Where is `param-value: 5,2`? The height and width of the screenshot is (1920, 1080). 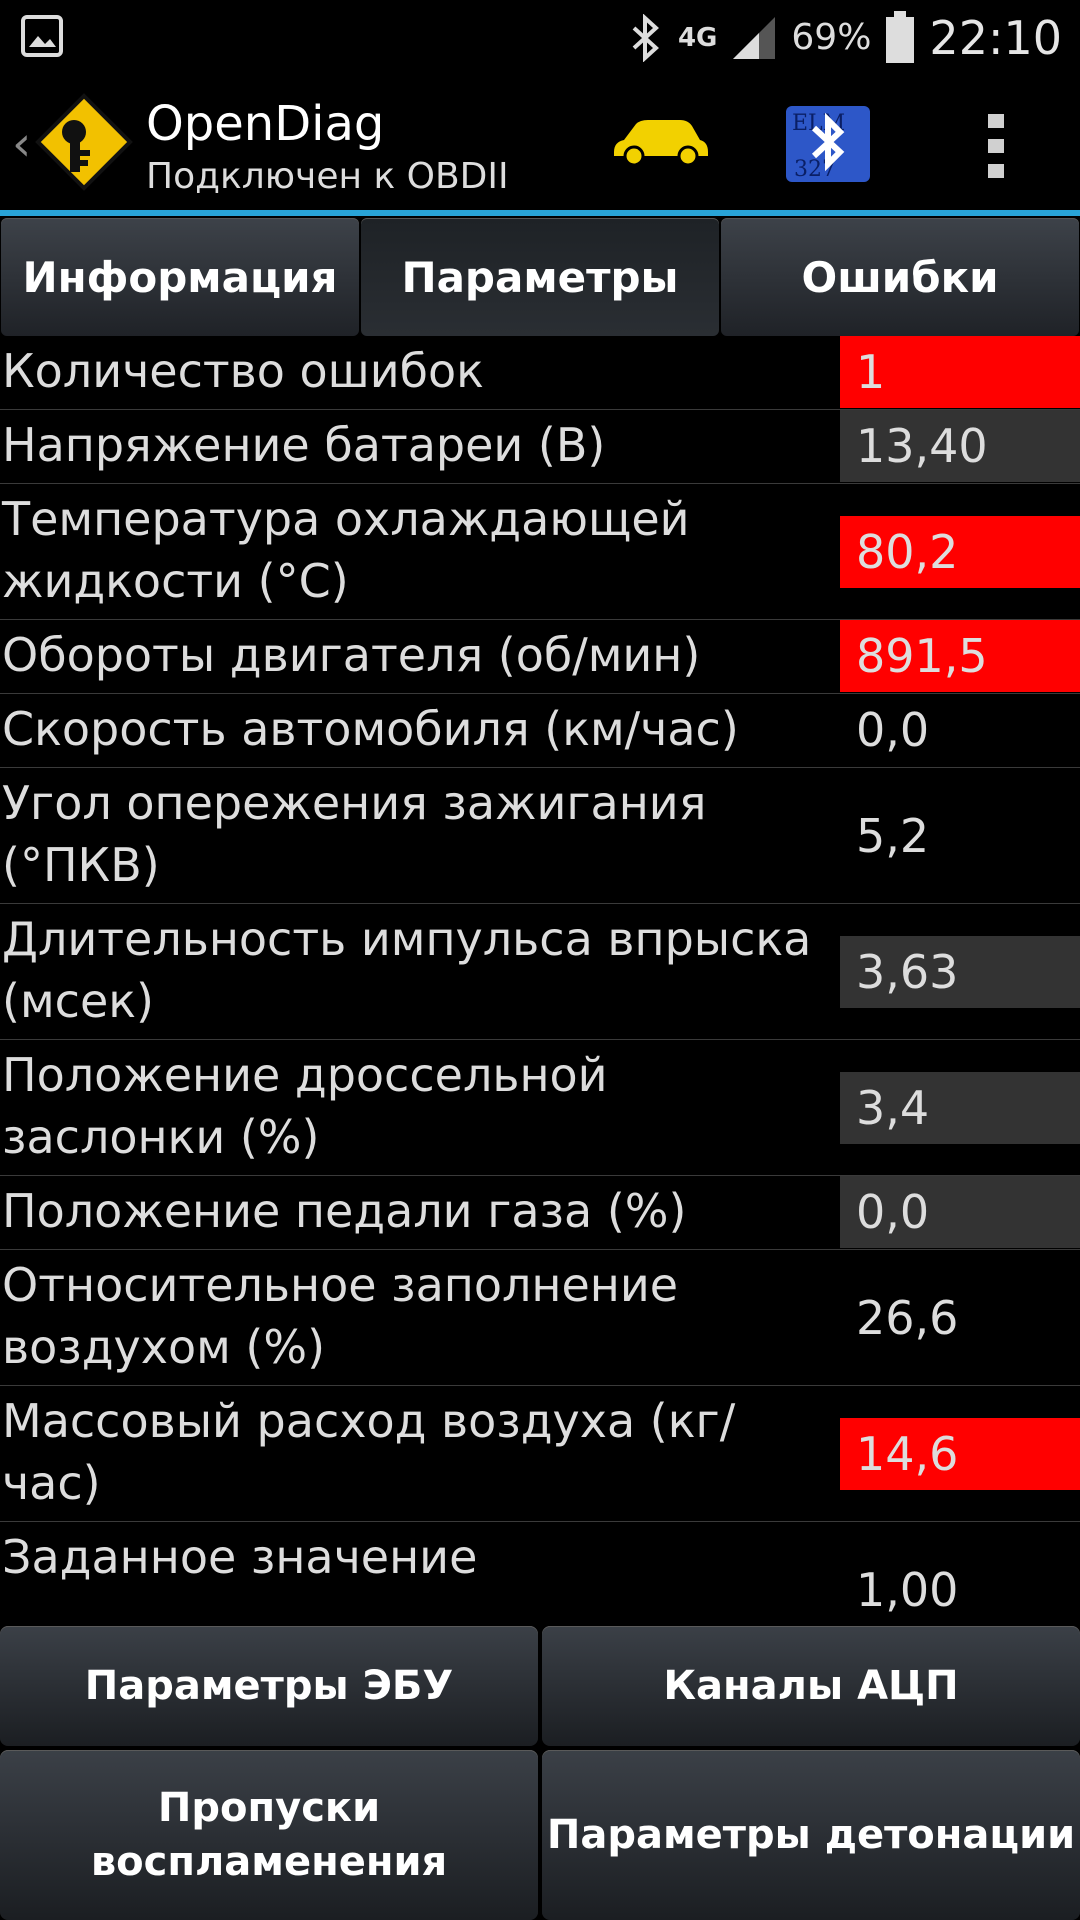 param-value: 5,2 is located at coordinates (893, 836).